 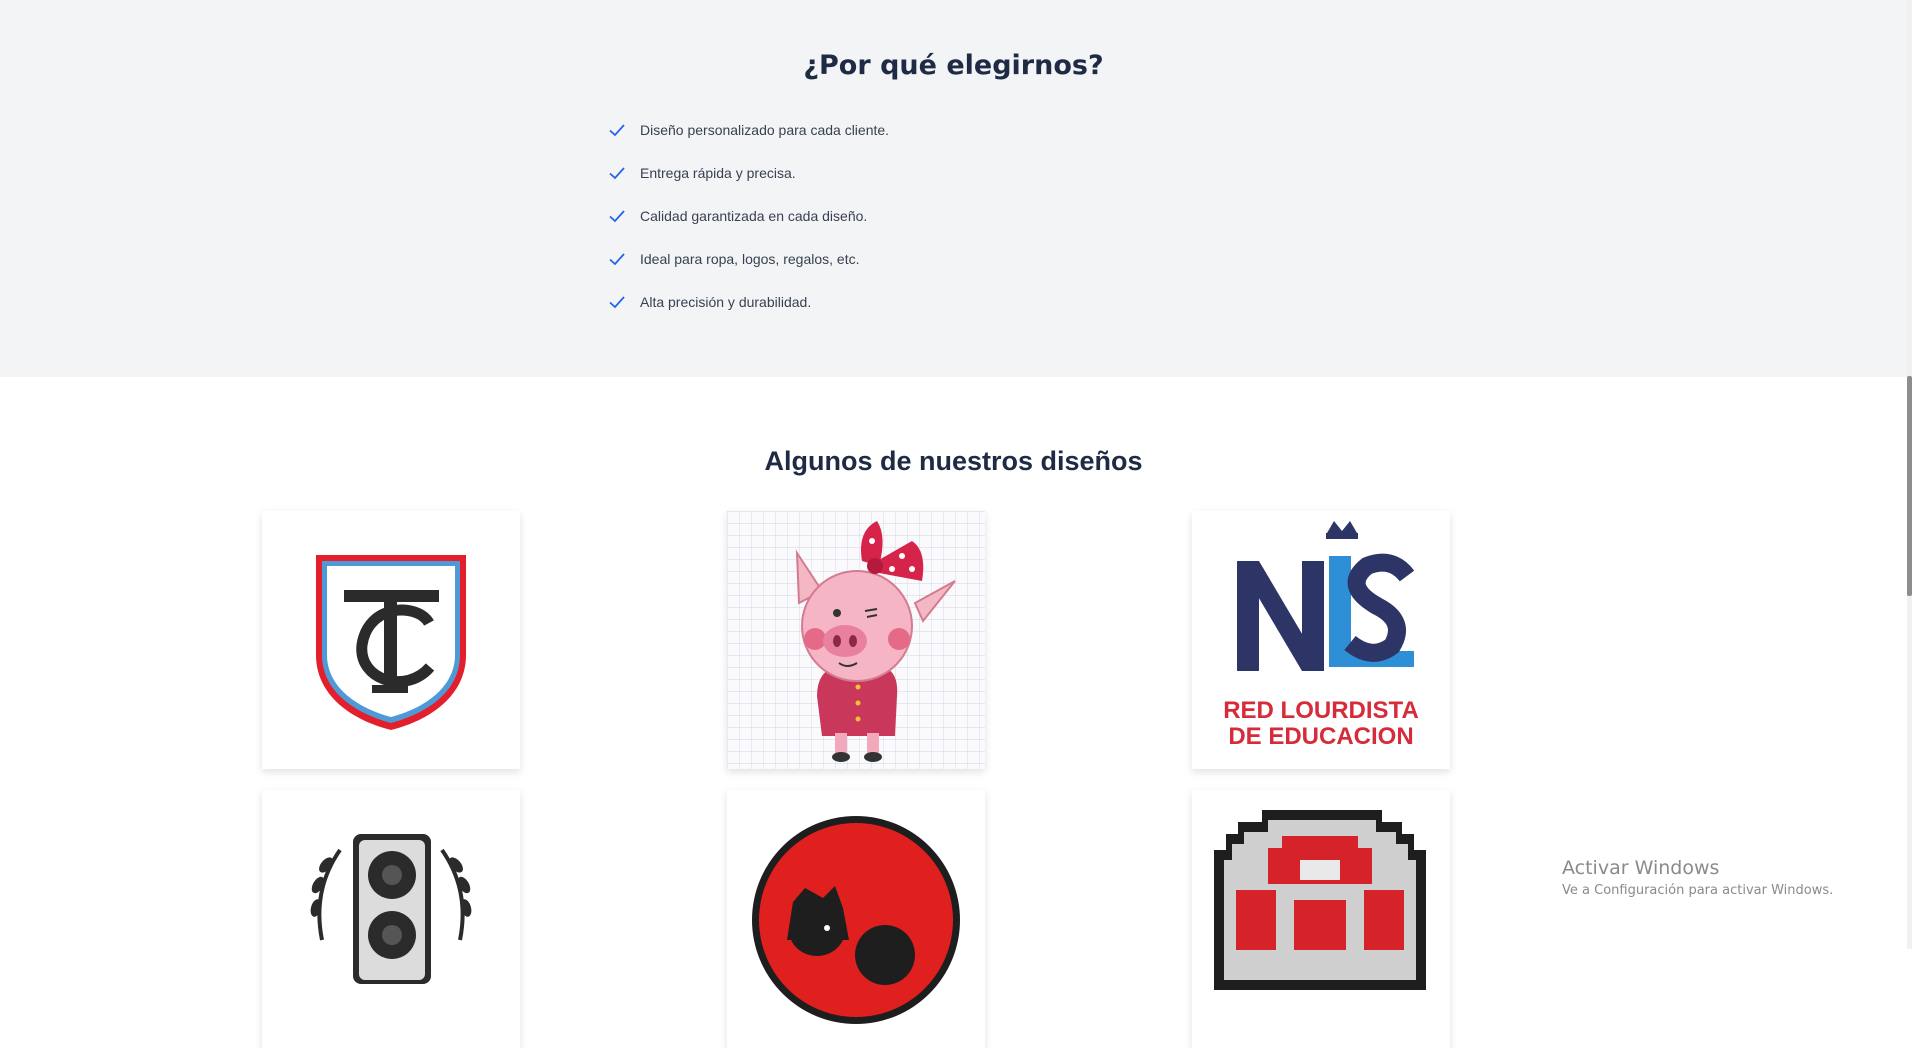 I want to click on design-card-speaker, so click(x=391, y=919).